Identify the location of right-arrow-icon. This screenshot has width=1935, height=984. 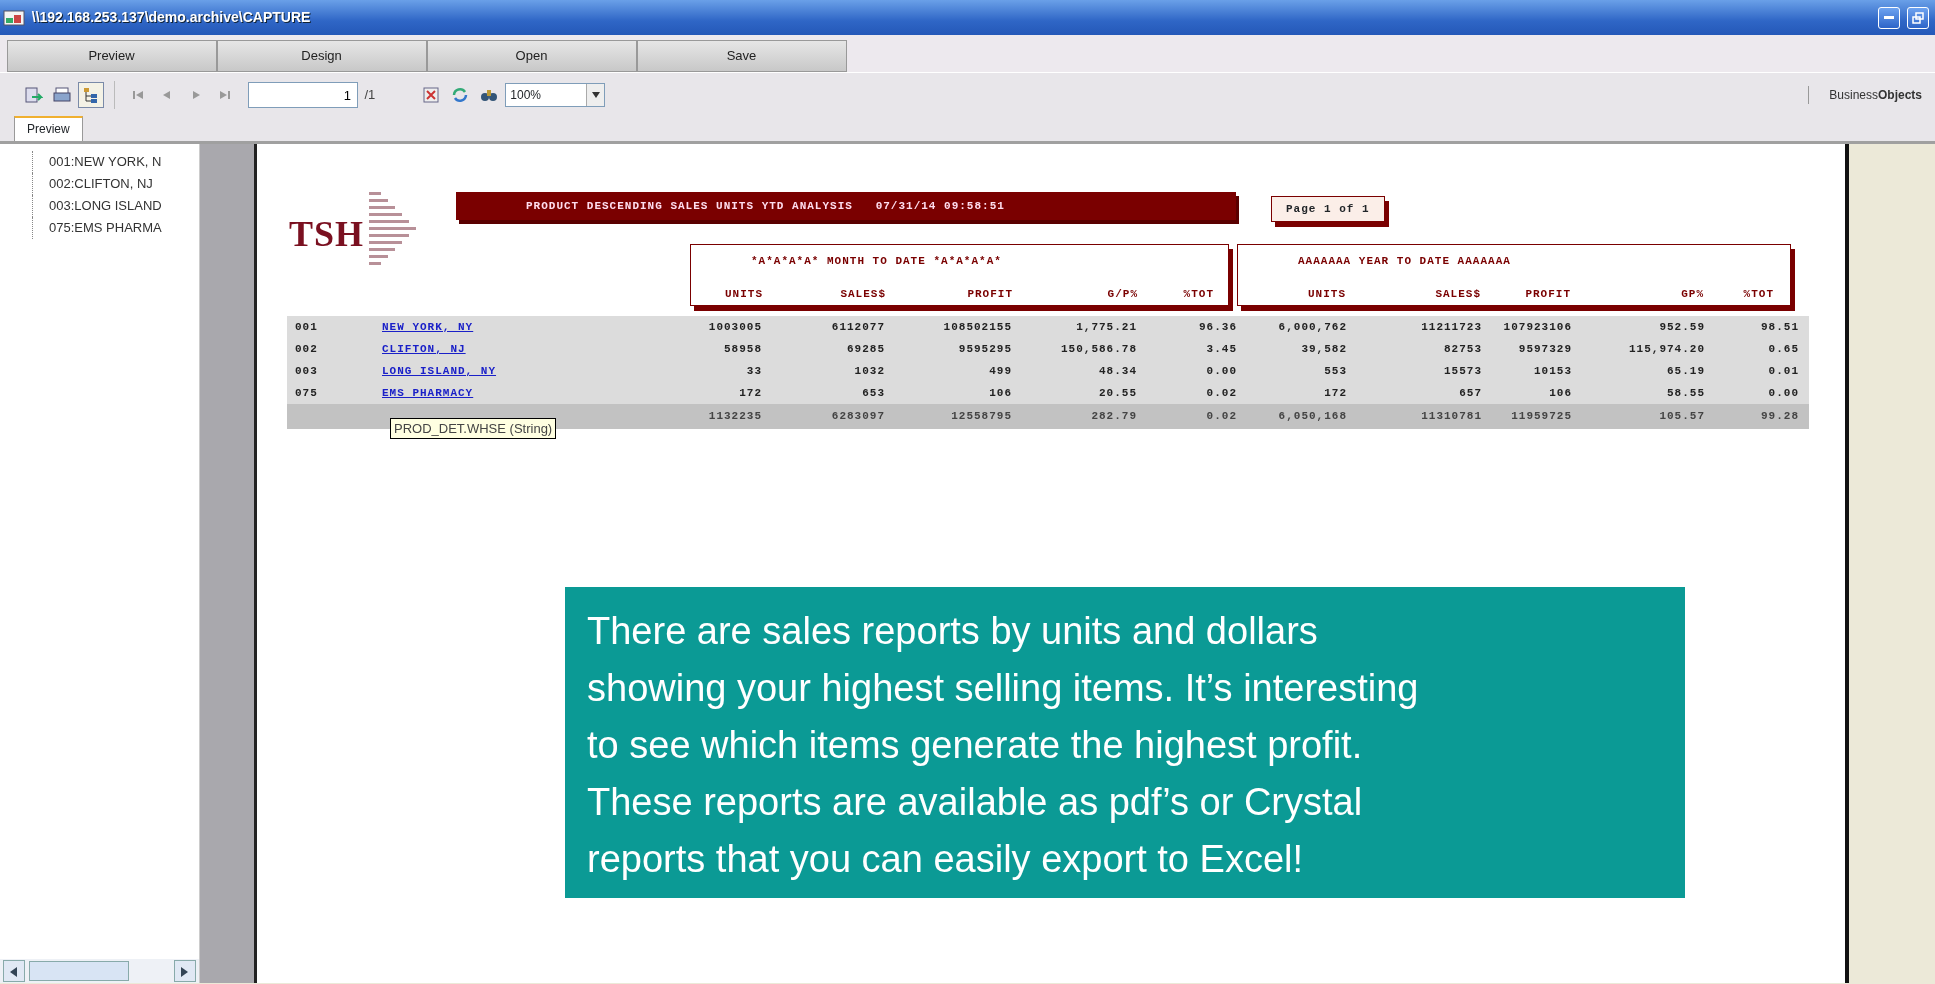
(184, 971).